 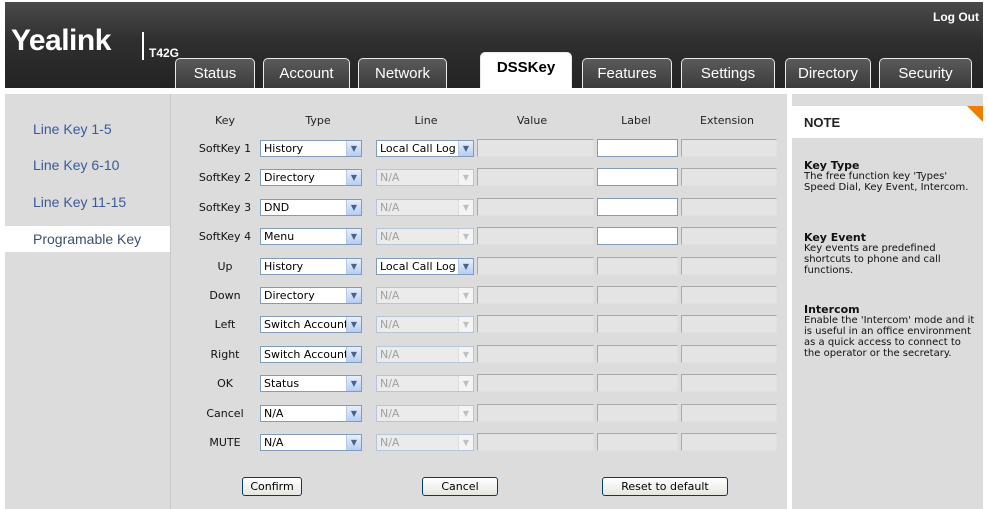 What do you see at coordinates (87, 202) in the screenshot?
I see `sidebar-item-line-key-11-15: Line Key 11-15` at bounding box center [87, 202].